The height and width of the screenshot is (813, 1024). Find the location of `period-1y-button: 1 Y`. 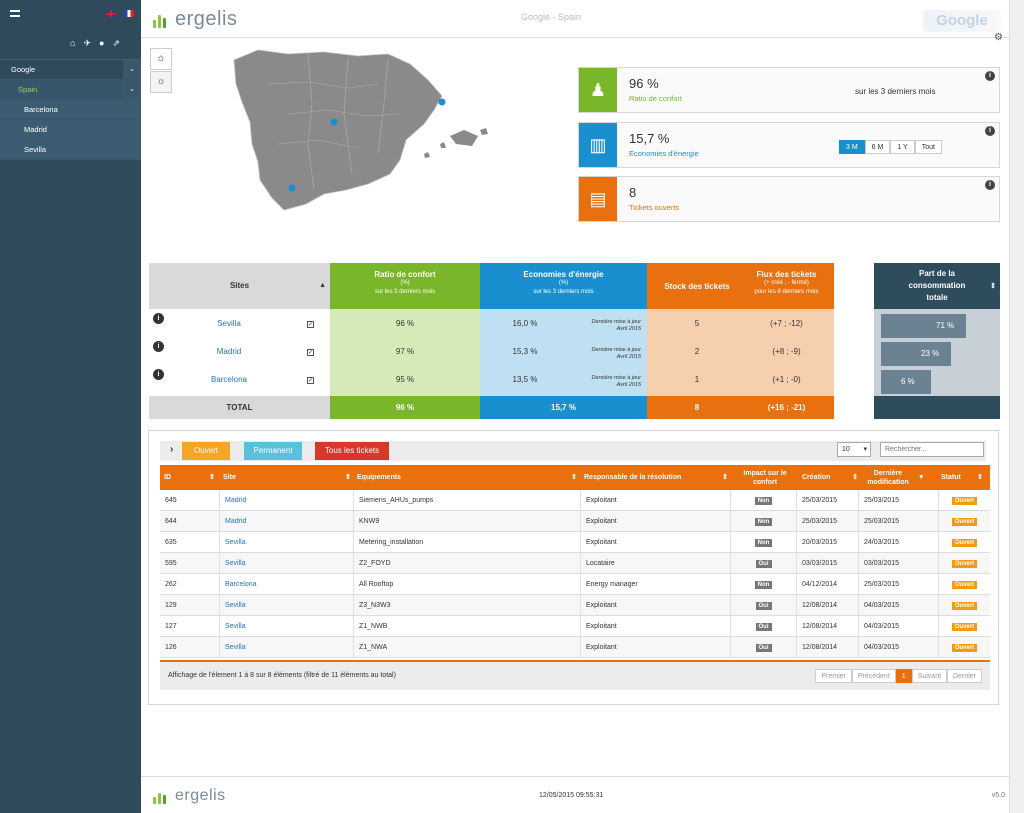

period-1y-button: 1 Y is located at coordinates (902, 147).